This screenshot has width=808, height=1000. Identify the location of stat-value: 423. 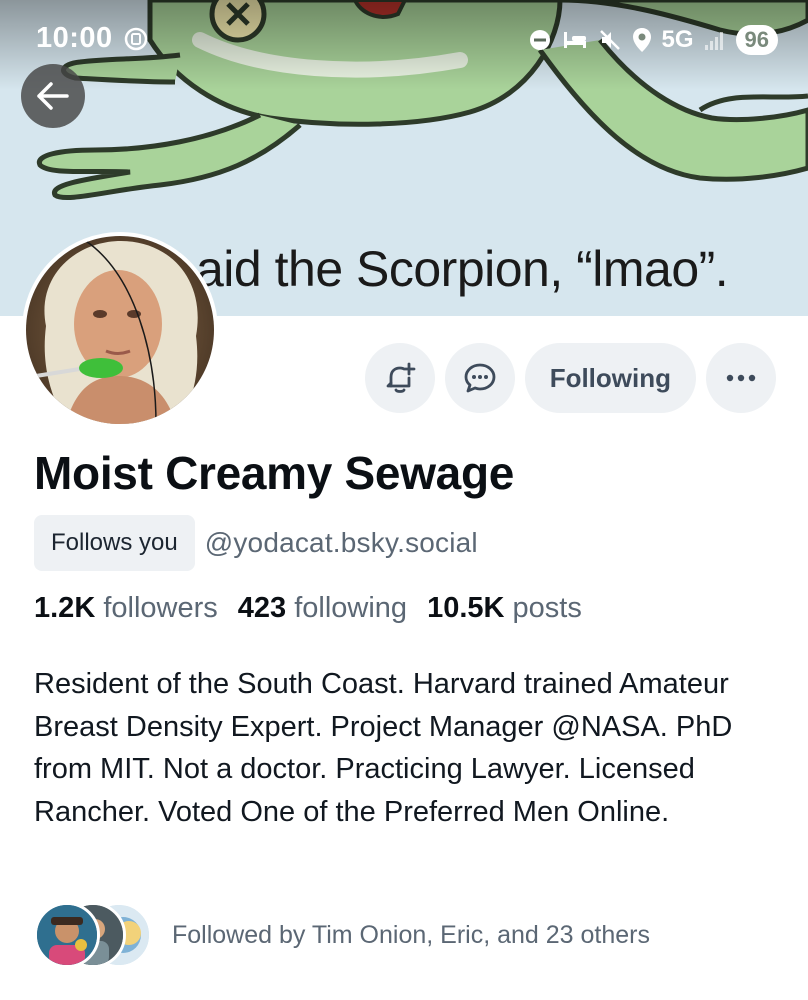
(262, 608).